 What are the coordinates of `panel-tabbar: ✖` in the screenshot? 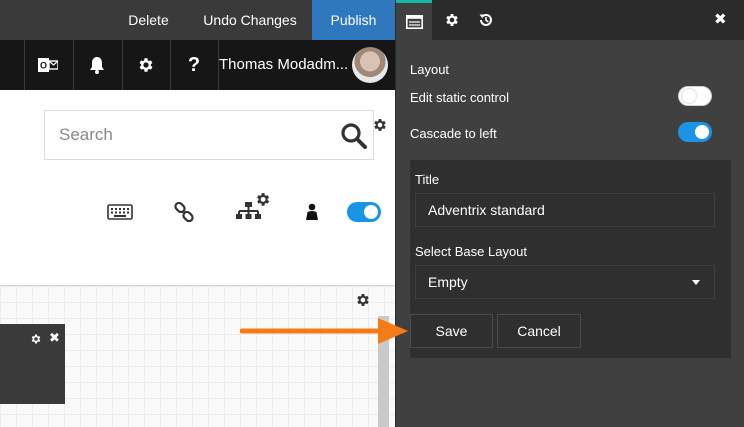 It's located at (570, 20).